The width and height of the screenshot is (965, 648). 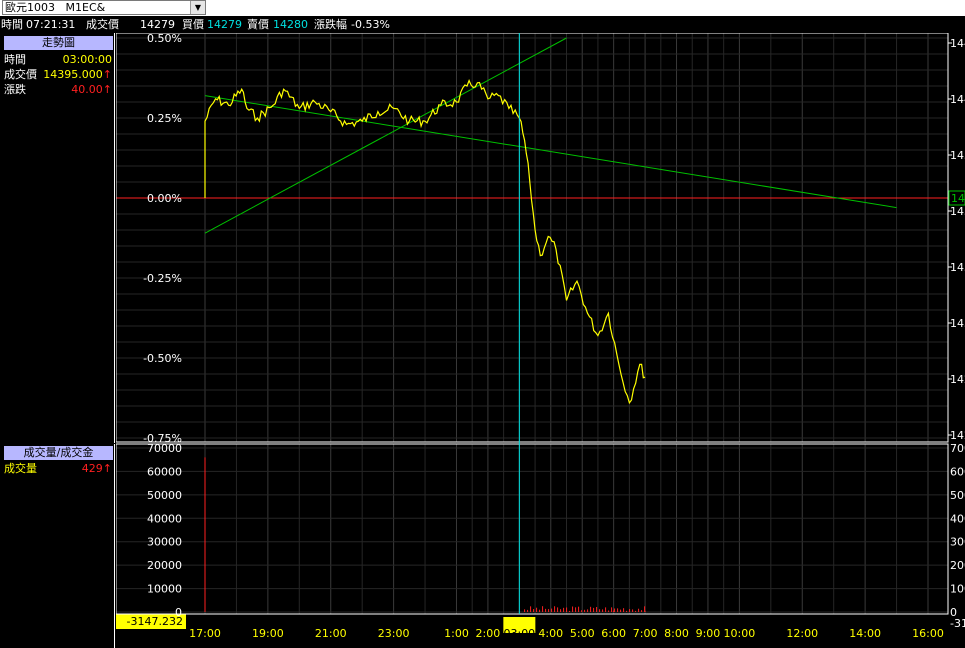 I want to click on symbol-code: M1EC&, so click(x=85, y=7).